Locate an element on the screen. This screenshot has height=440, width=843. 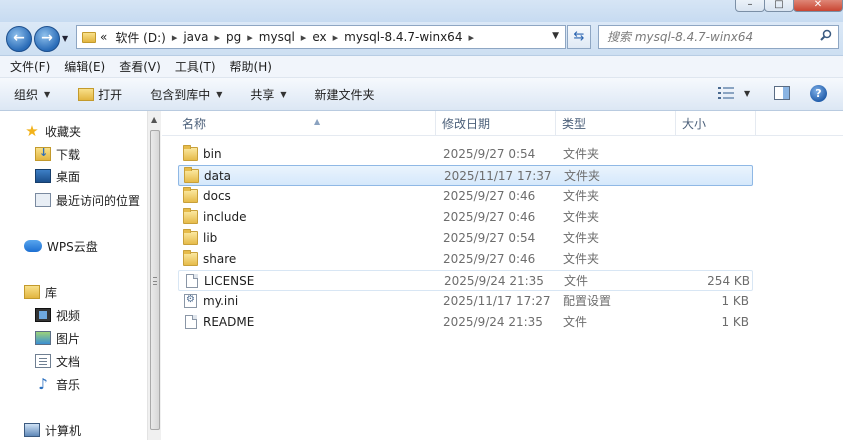
file-row: docs 2025/9/27 0:46 文件夹 is located at coordinates (465, 196).